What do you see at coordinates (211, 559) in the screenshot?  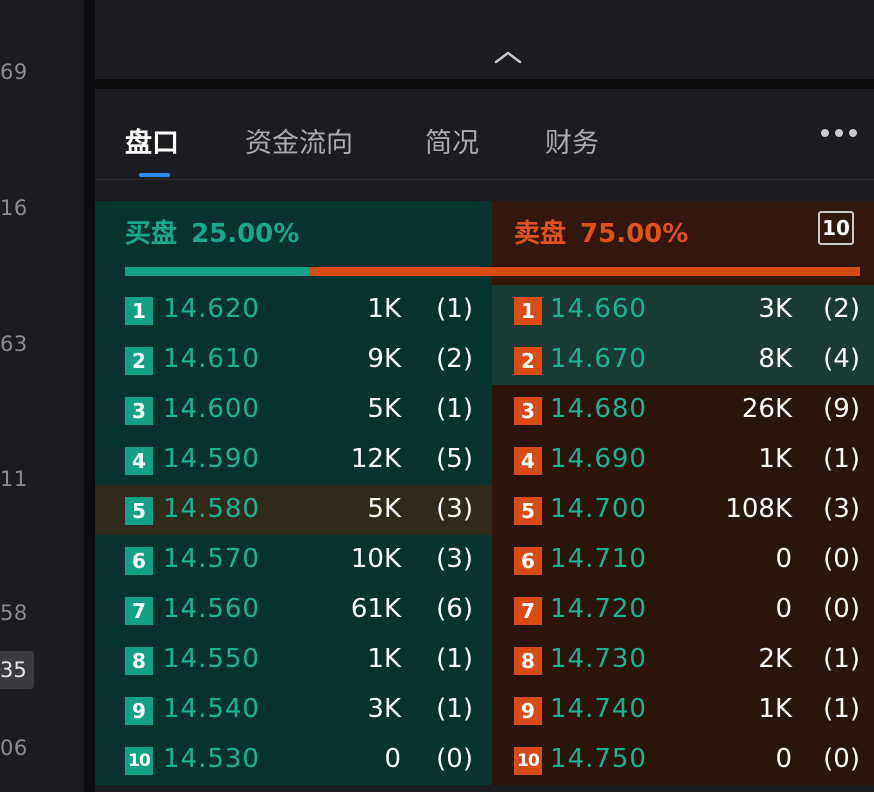 I see `bid-price: 14.570` at bounding box center [211, 559].